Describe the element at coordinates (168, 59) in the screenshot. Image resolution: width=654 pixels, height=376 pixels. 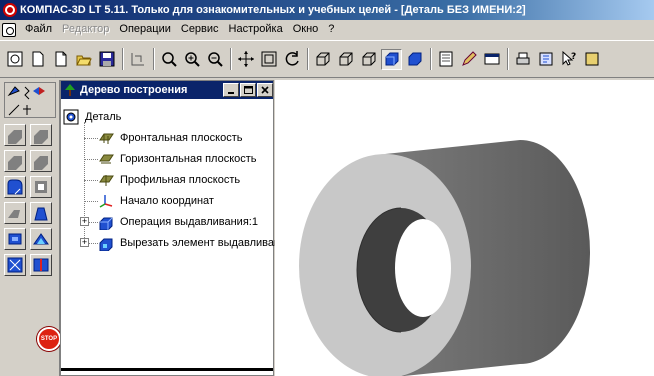
I see `zoom-frame-icon` at that location.